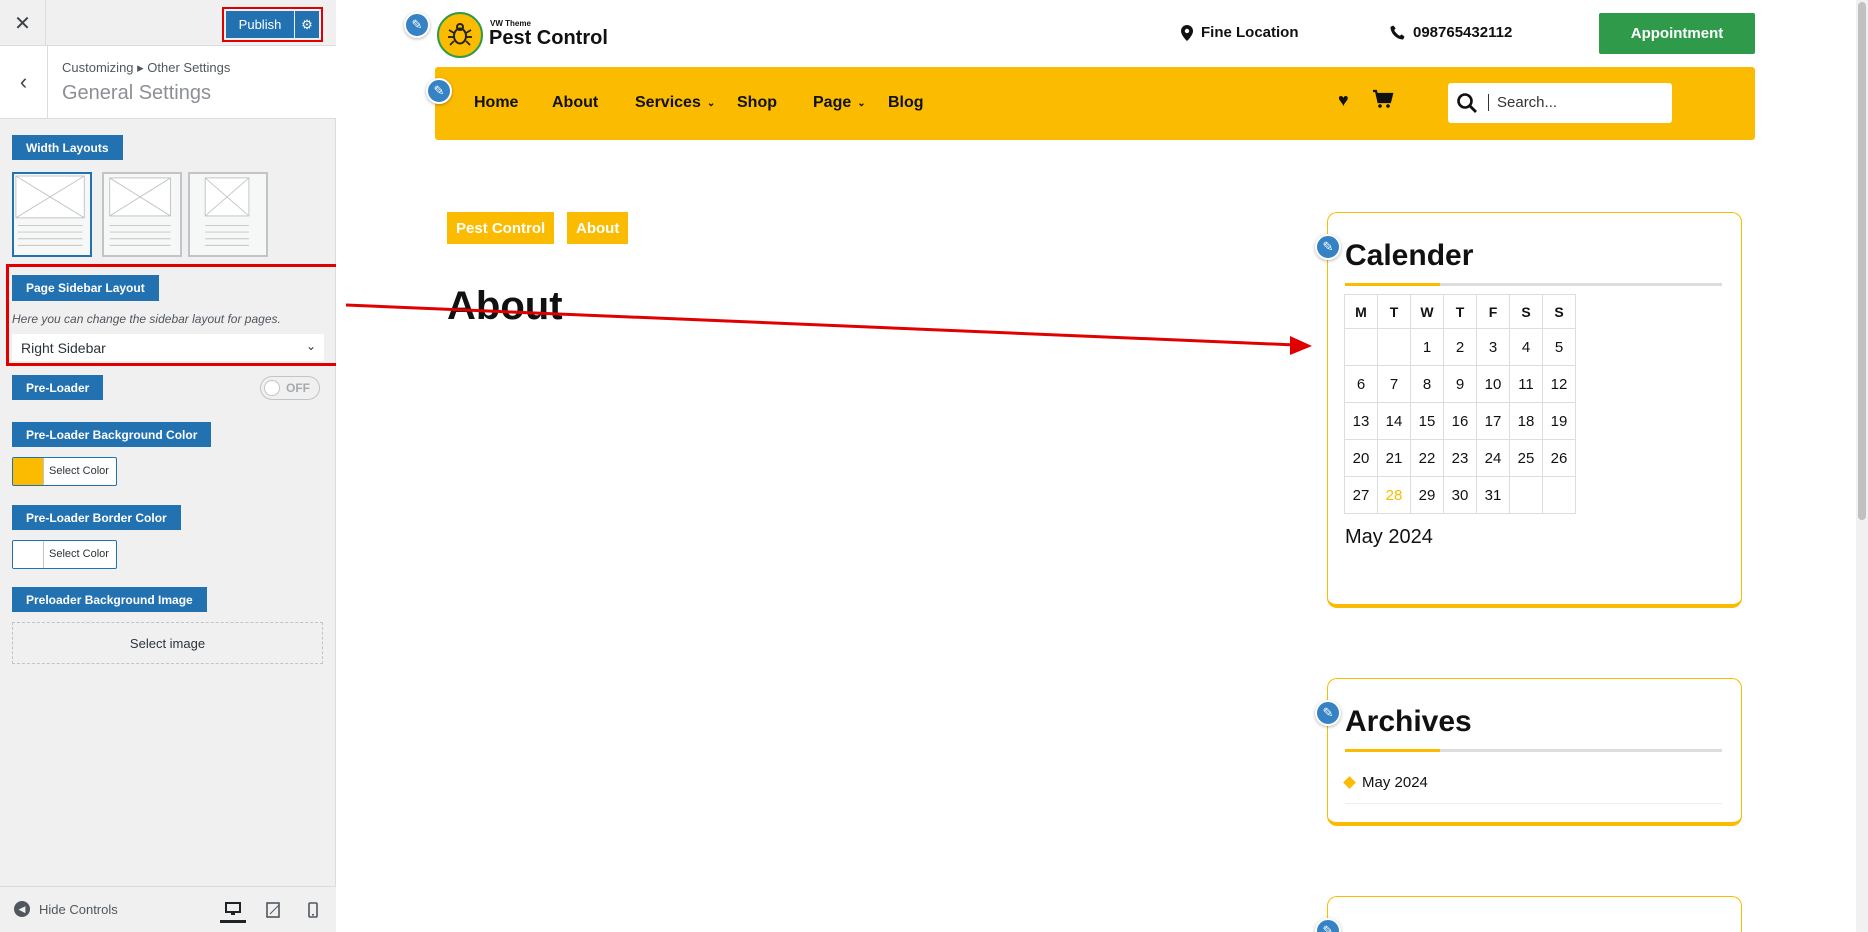 The width and height of the screenshot is (1868, 932). I want to click on calendar-day: 2, so click(1460, 347).